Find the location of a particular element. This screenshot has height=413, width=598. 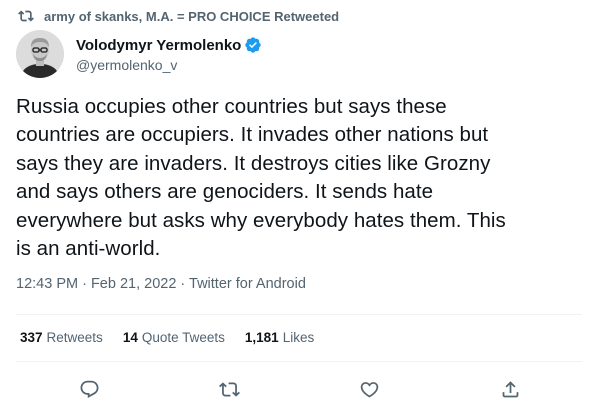

likes-stat: 1,181 Likes is located at coordinates (279, 337).